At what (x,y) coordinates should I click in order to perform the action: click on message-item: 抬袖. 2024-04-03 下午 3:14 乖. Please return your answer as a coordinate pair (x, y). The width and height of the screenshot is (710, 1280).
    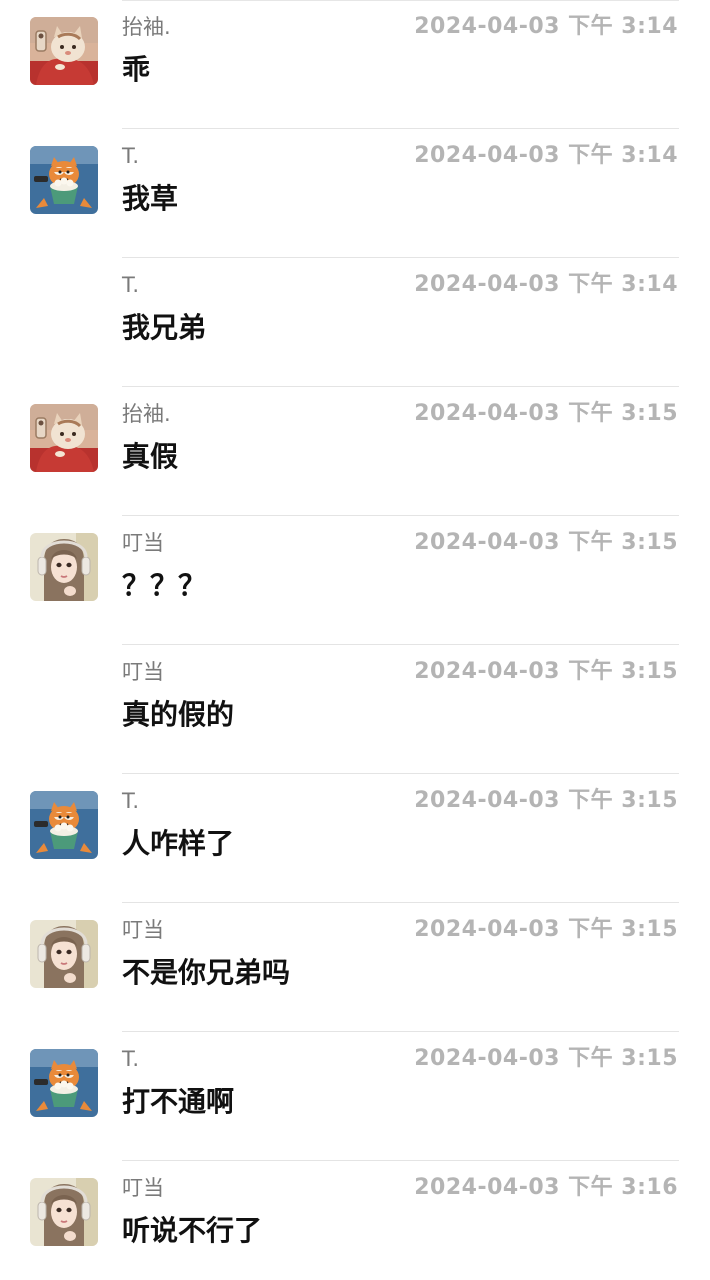
    Looking at the image, I should click on (355, 64).